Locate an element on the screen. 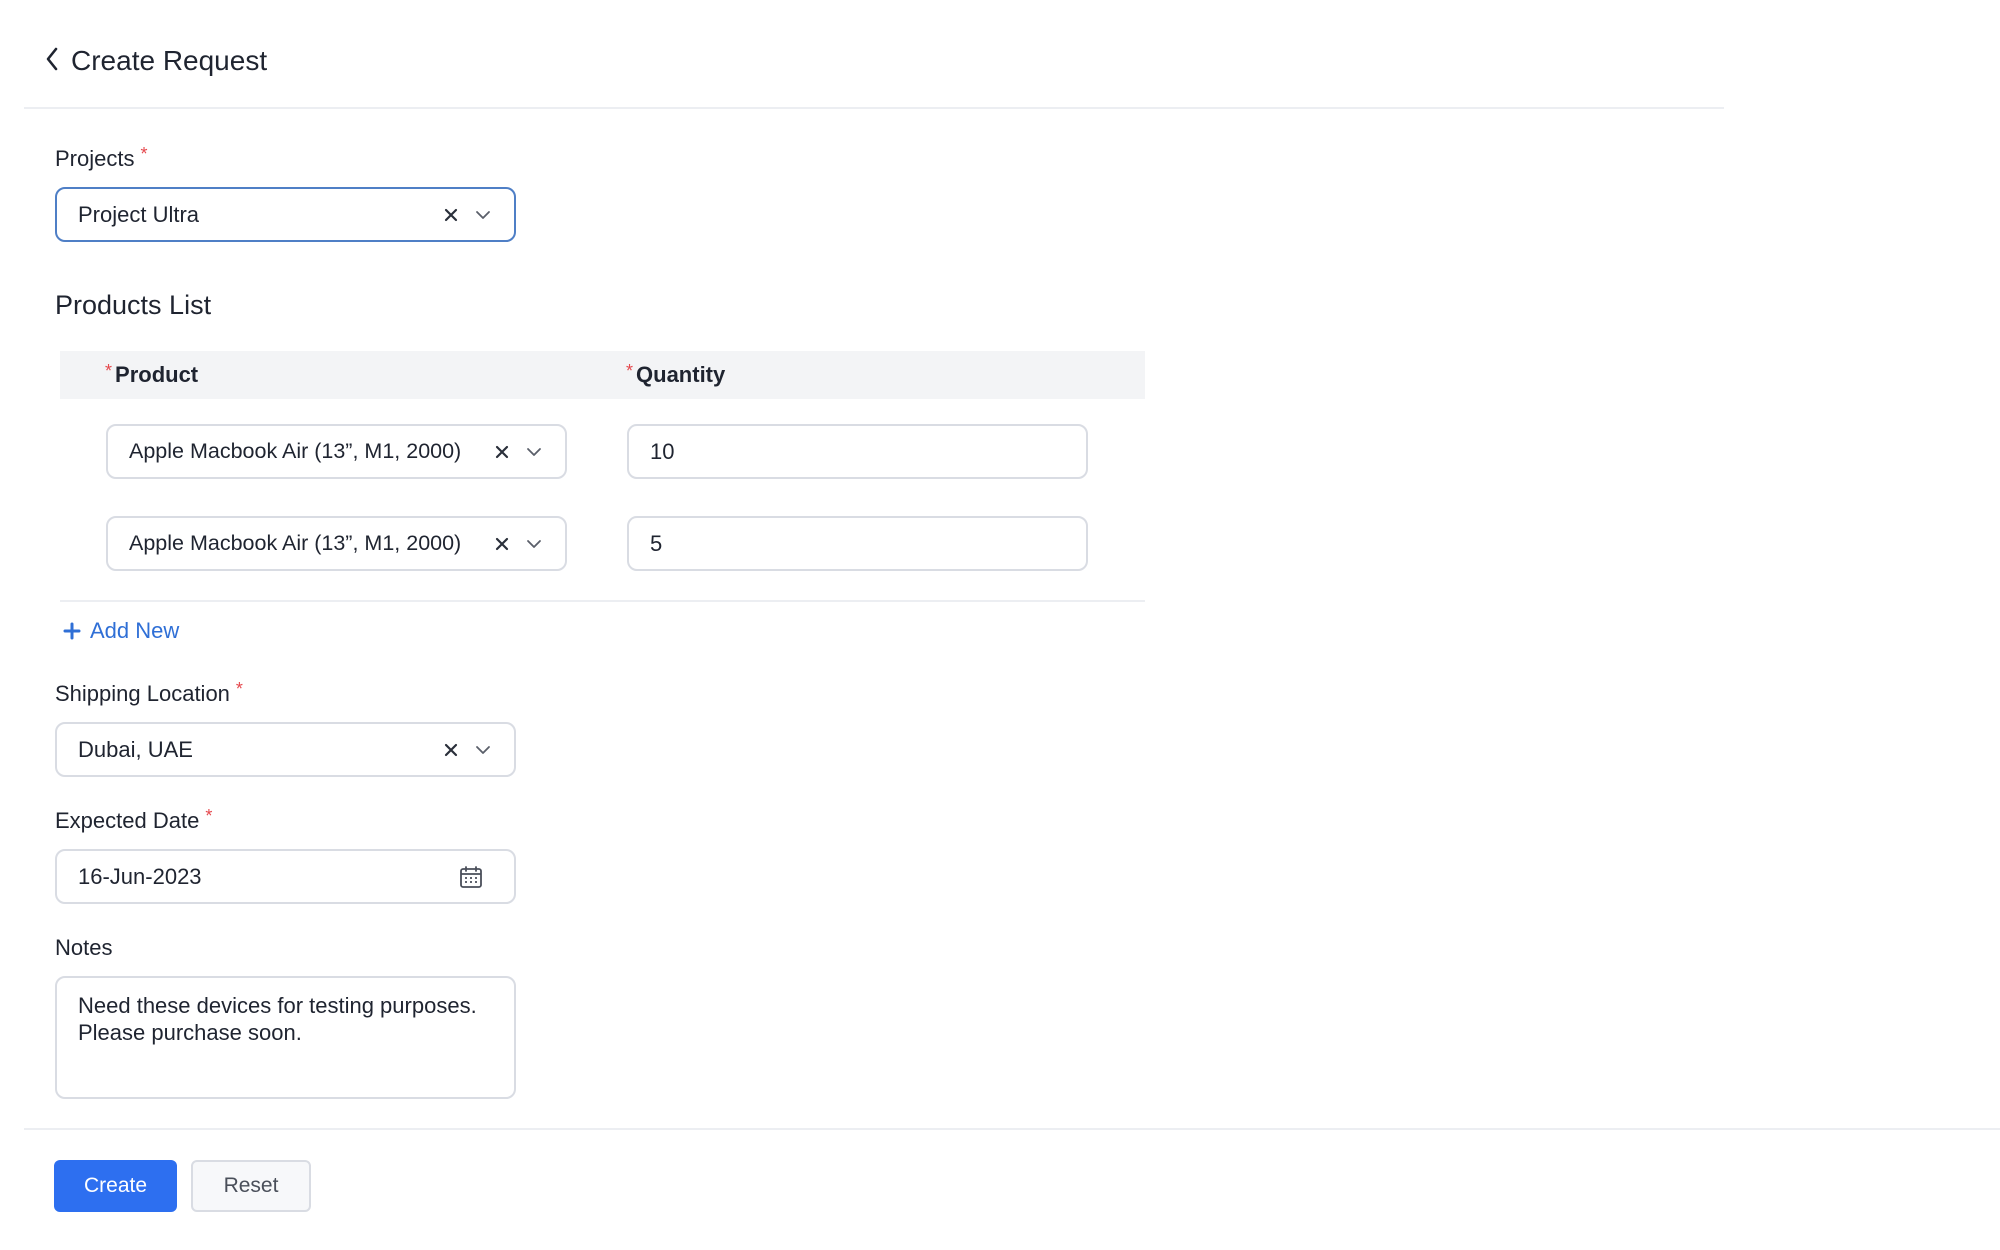 This screenshot has width=2000, height=1250. quantity-column-header: * Quantity is located at coordinates (675, 375).